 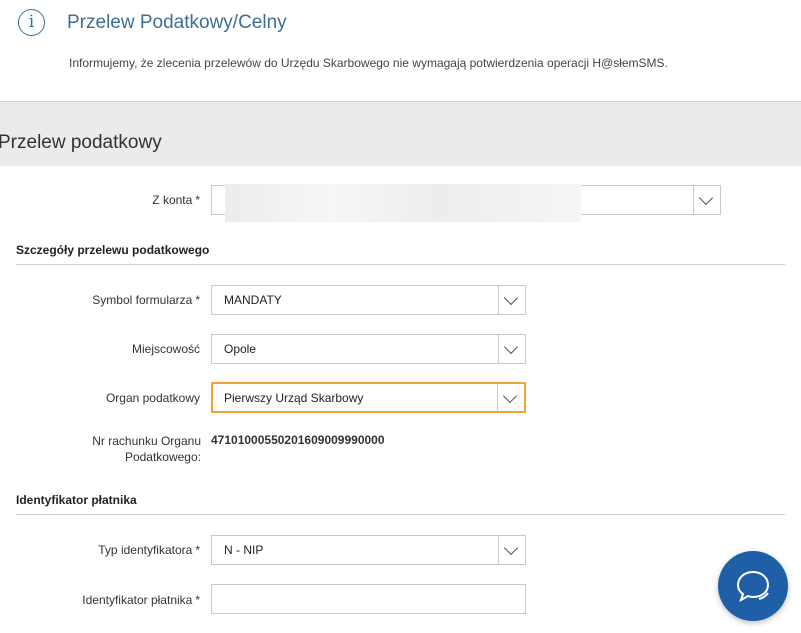 What do you see at coordinates (298, 440) in the screenshot?
I see `account-number-value: 47101000550201609009990000` at bounding box center [298, 440].